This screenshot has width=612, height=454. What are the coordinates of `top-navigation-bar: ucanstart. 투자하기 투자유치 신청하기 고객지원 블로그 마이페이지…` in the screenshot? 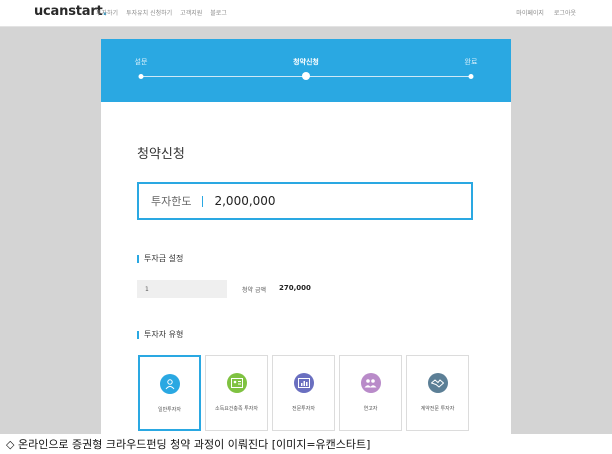 It's located at (306, 13).